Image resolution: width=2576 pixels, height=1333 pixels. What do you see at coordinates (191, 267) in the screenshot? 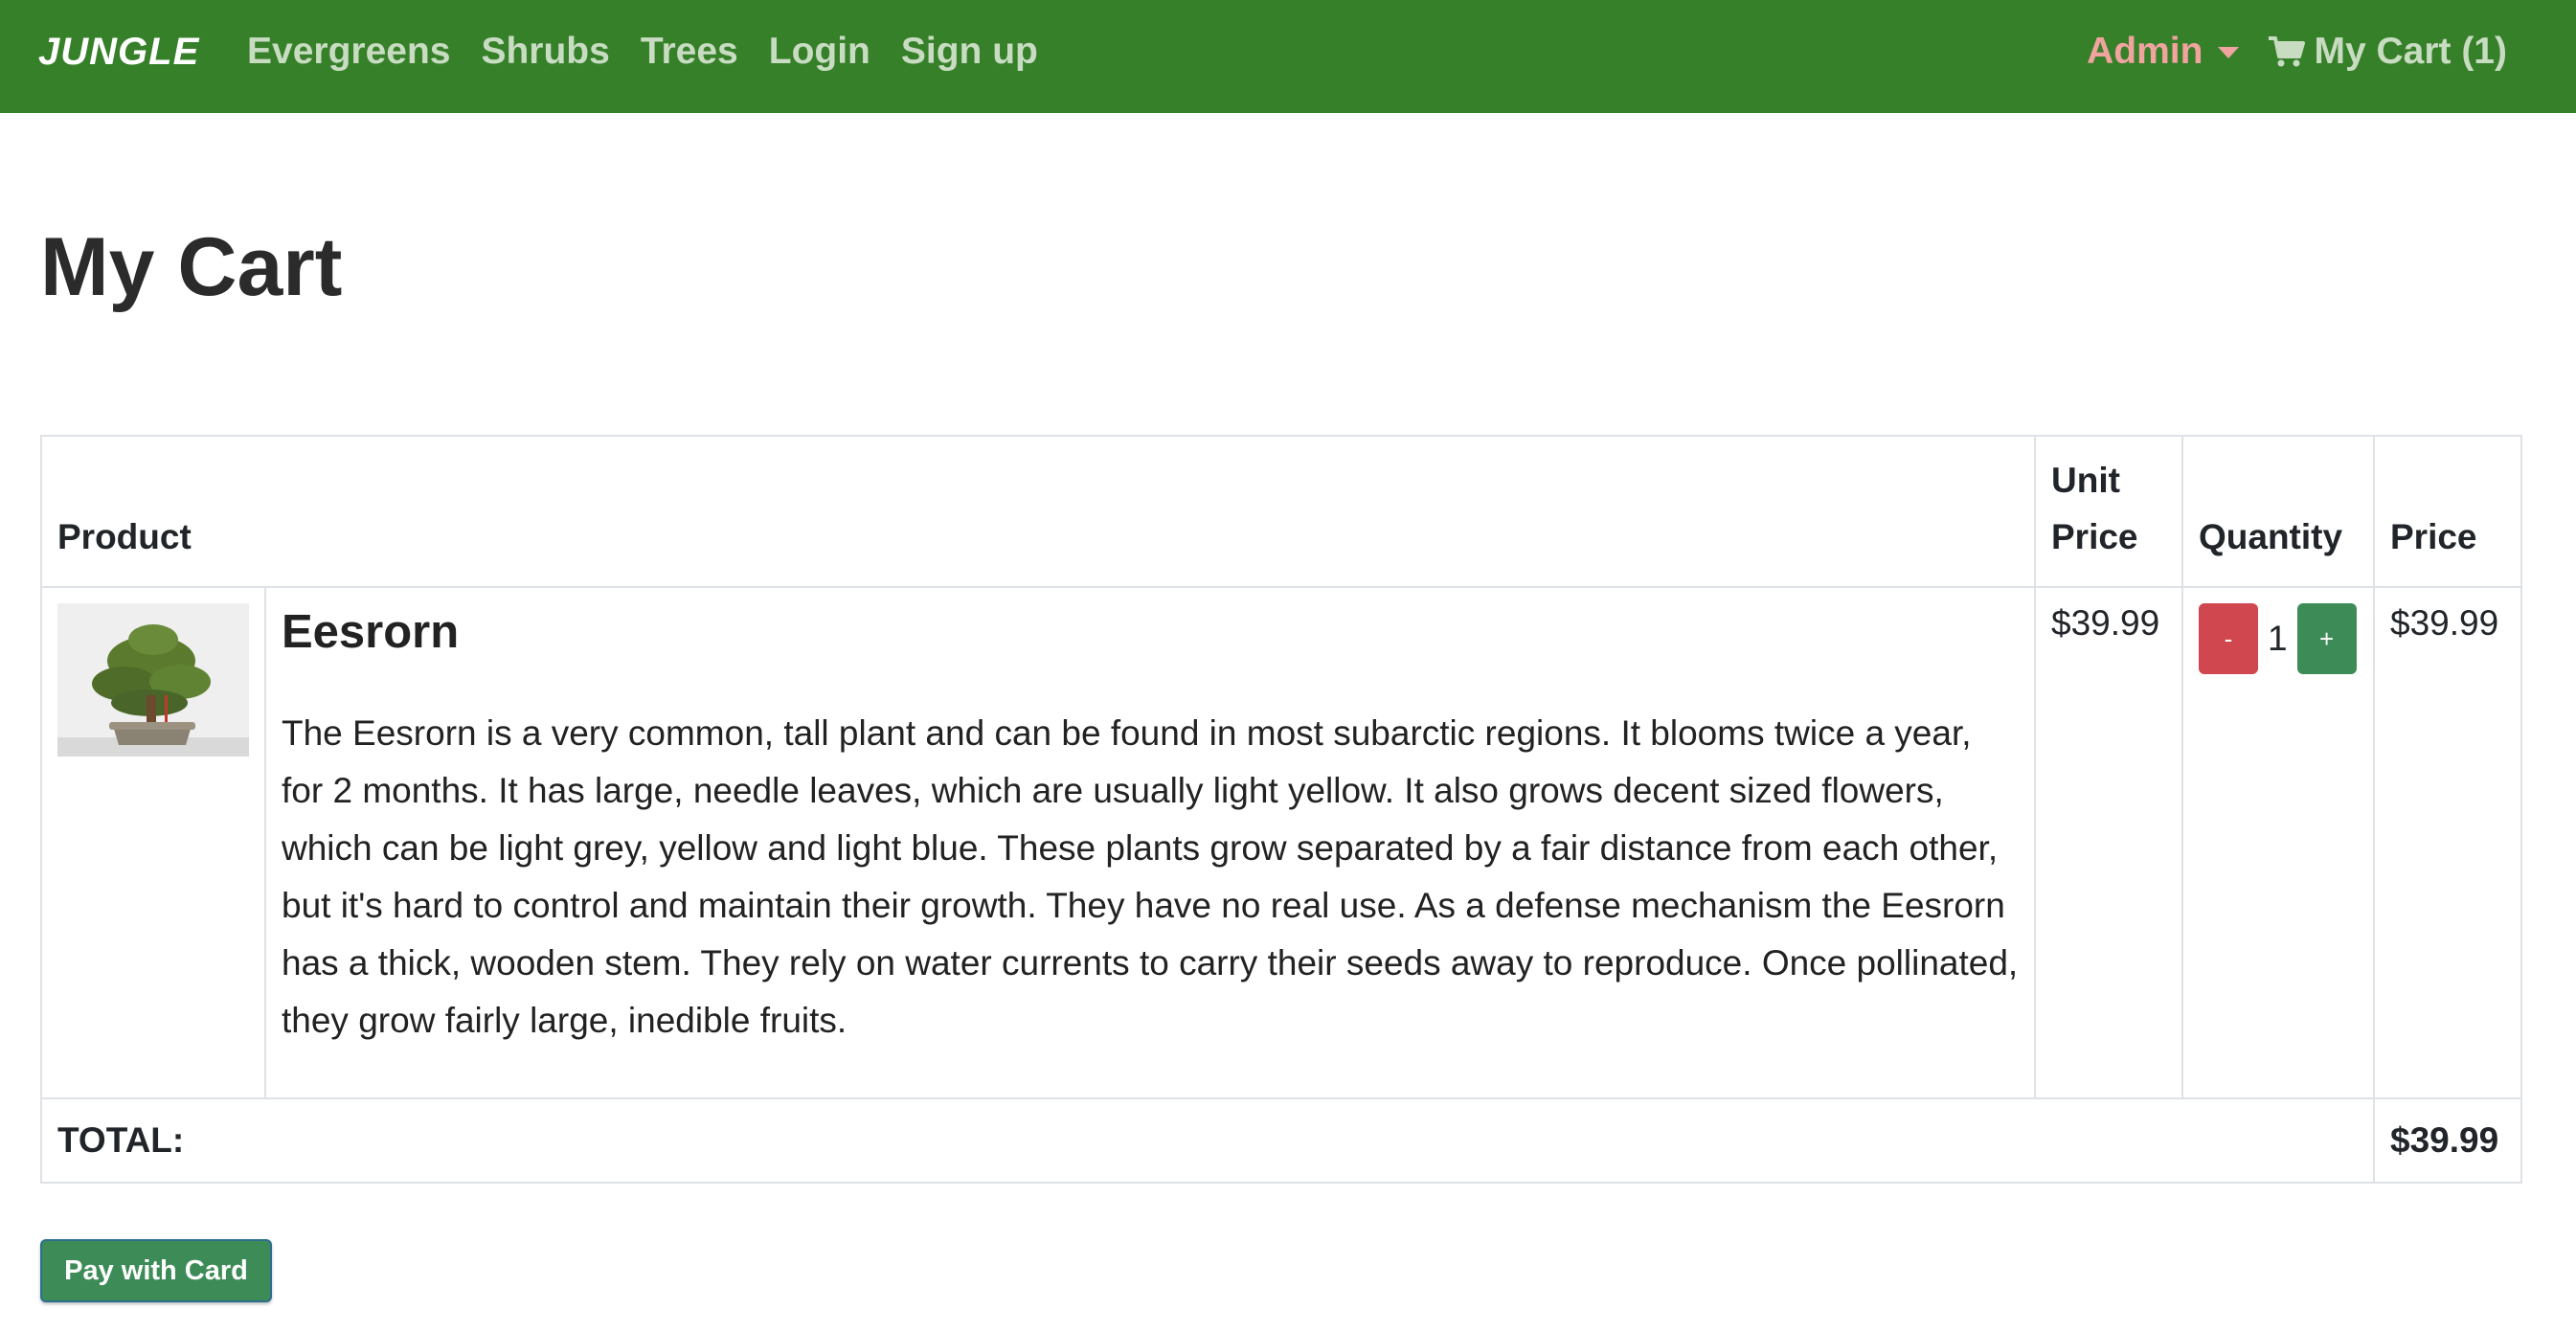
I see `page-title: My Cart` at bounding box center [191, 267].